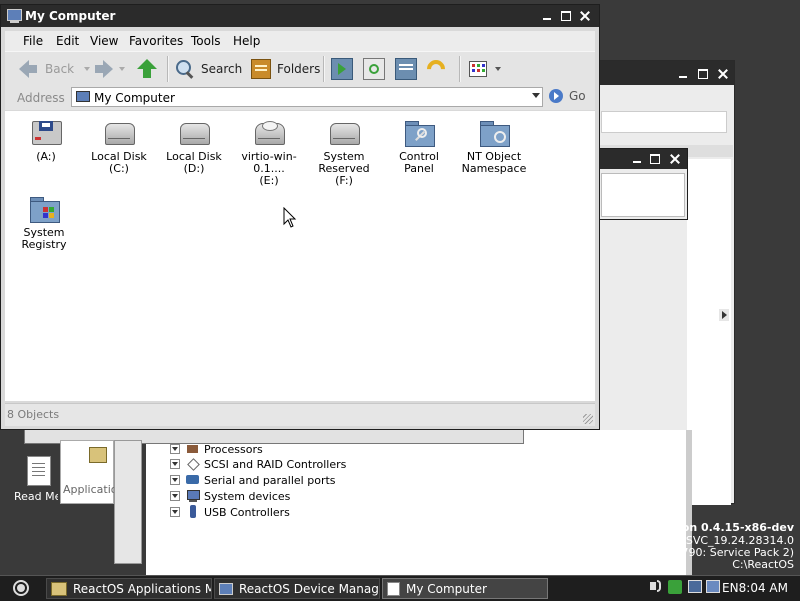 This screenshot has height=601, width=800. What do you see at coordinates (185, 69) in the screenshot?
I see `search-icon` at bounding box center [185, 69].